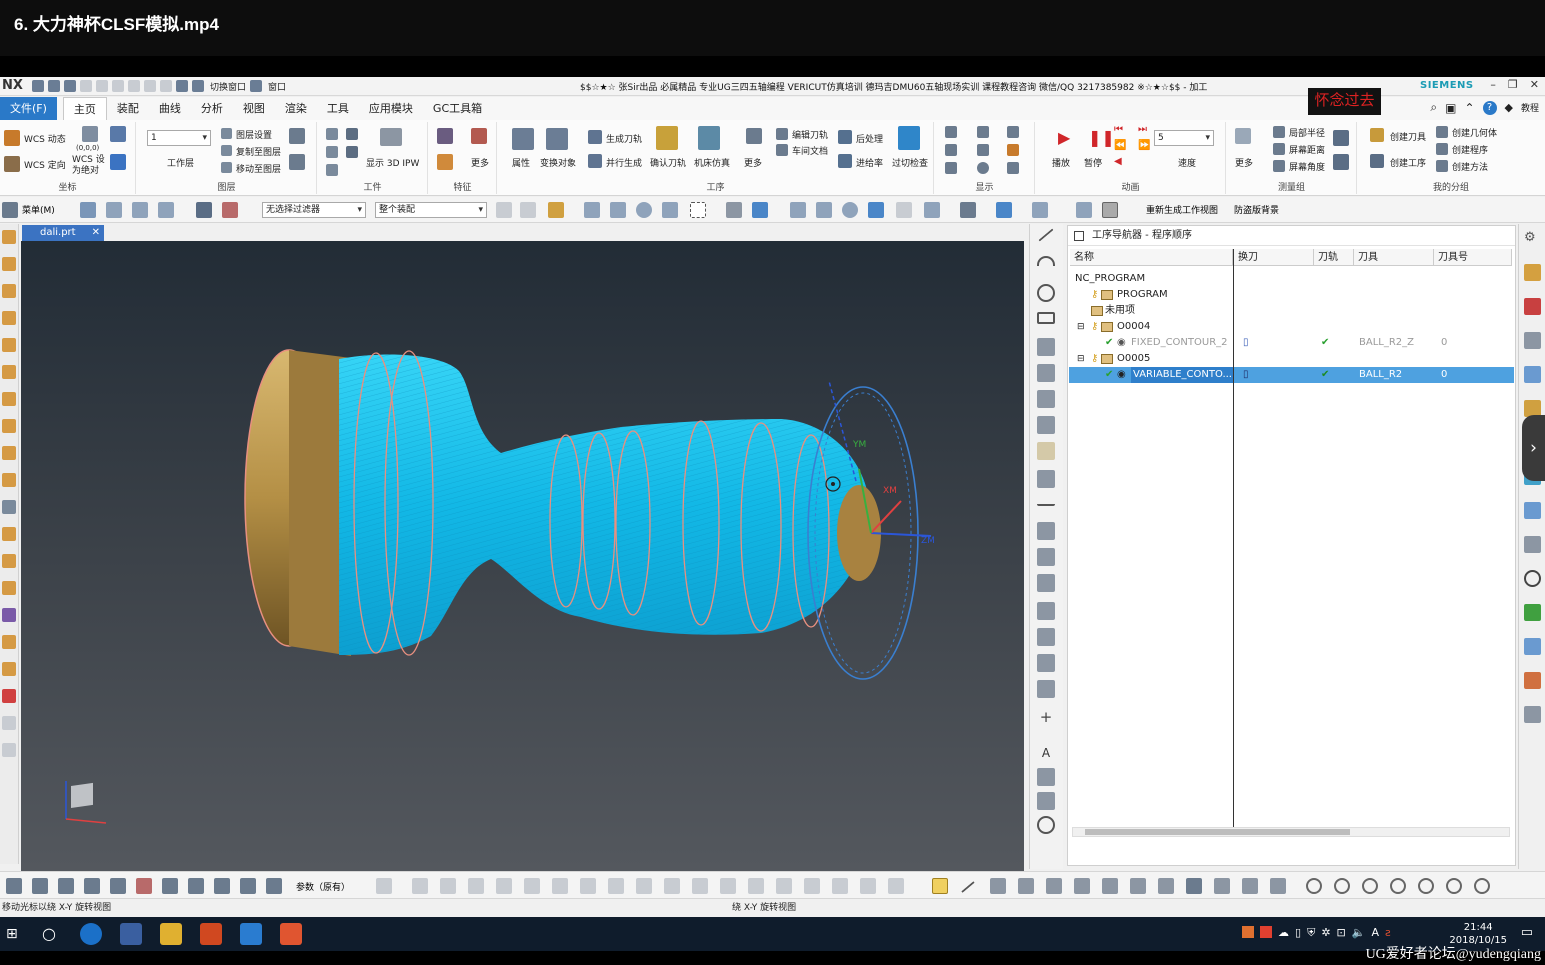 The height and width of the screenshot is (965, 1545). Describe the element at coordinates (54, 86) in the screenshot. I see `save-as-icon` at that location.